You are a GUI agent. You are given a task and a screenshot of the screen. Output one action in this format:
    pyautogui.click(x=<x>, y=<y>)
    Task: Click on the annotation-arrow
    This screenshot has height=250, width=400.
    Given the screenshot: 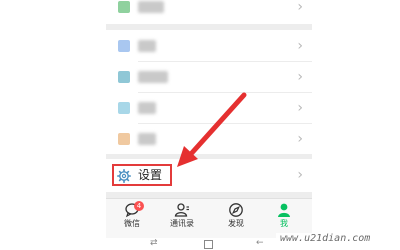 What is the action you would take?
    pyautogui.click(x=212, y=129)
    